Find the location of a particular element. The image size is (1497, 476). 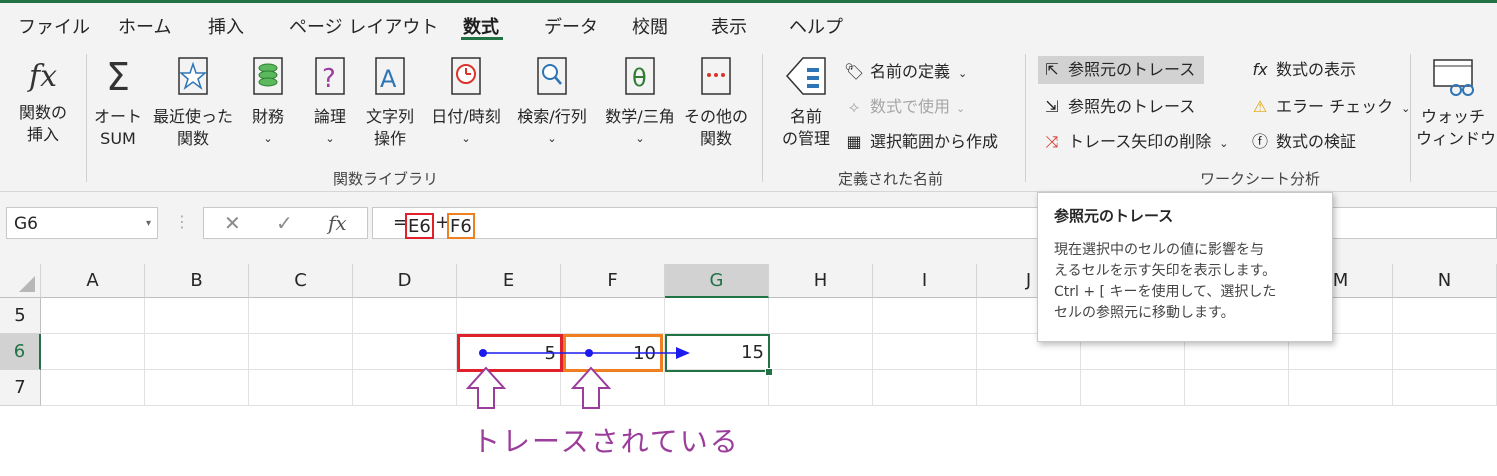

create-from-selection-label: 選択範囲から作成 is located at coordinates (934, 141).